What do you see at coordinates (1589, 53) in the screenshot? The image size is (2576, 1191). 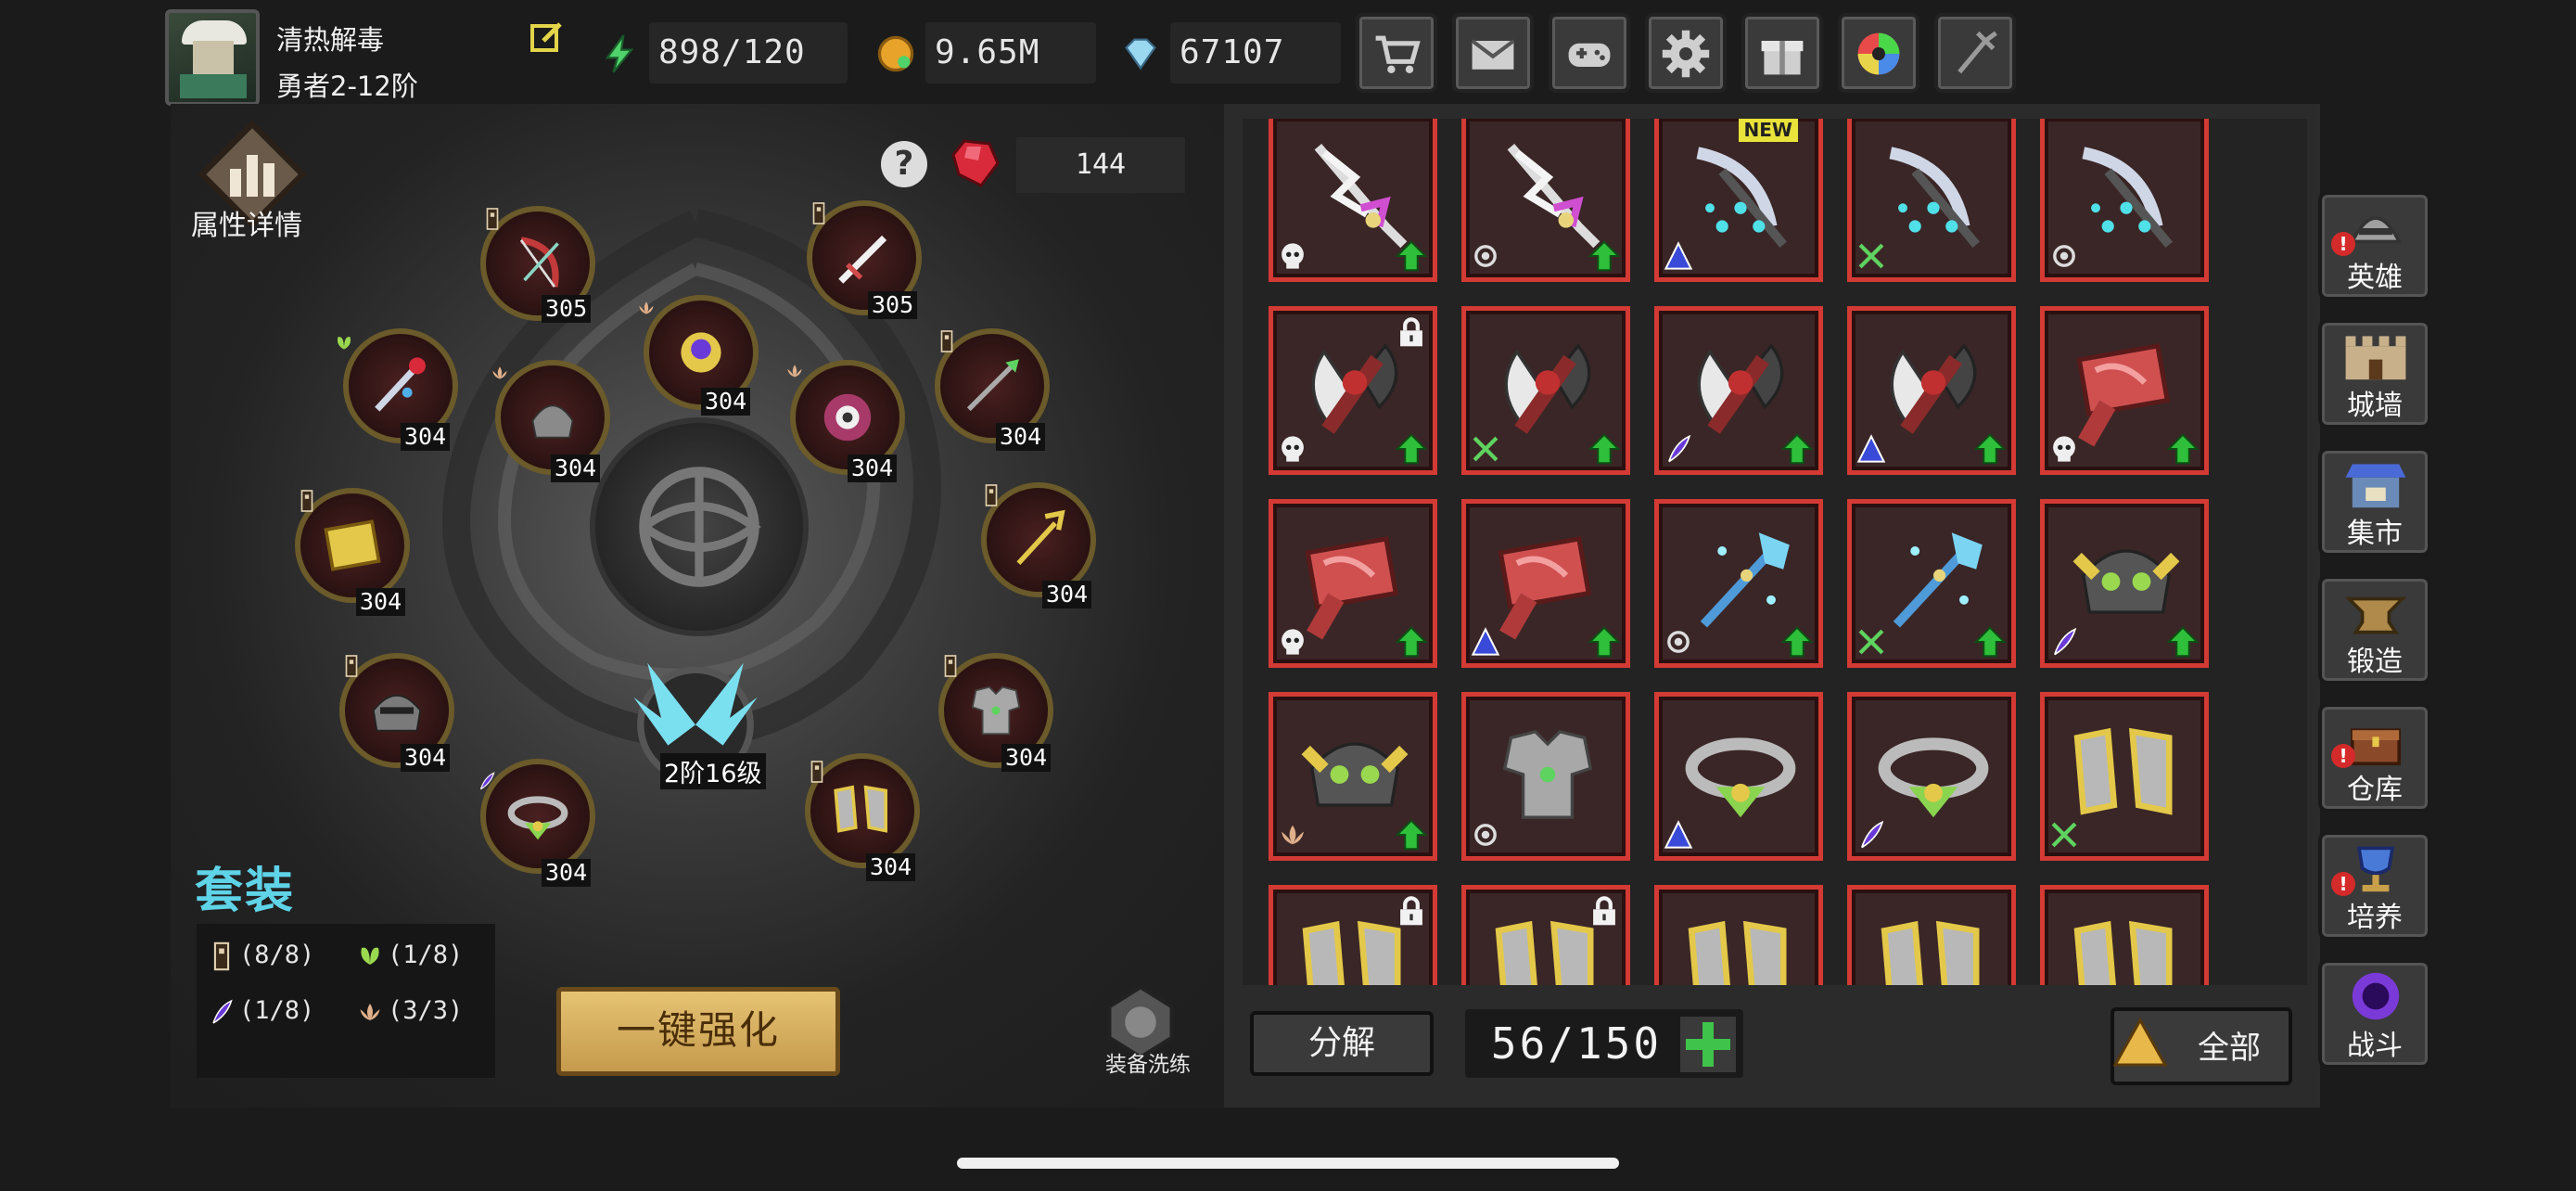 I see `gamepad-button` at bounding box center [1589, 53].